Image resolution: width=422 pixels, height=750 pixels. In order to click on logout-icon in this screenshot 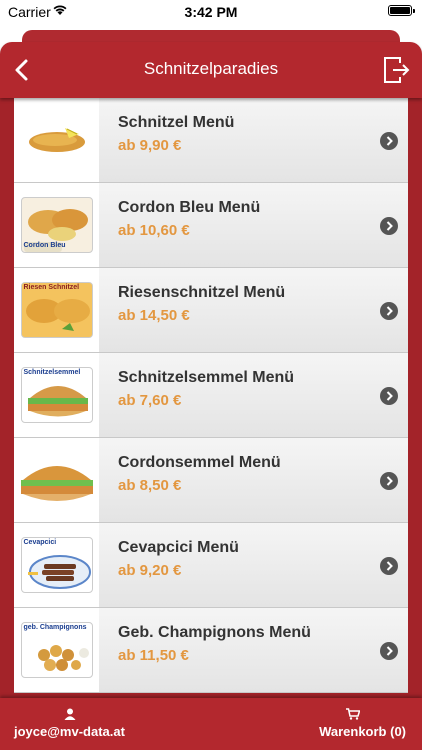, I will do `click(397, 70)`.